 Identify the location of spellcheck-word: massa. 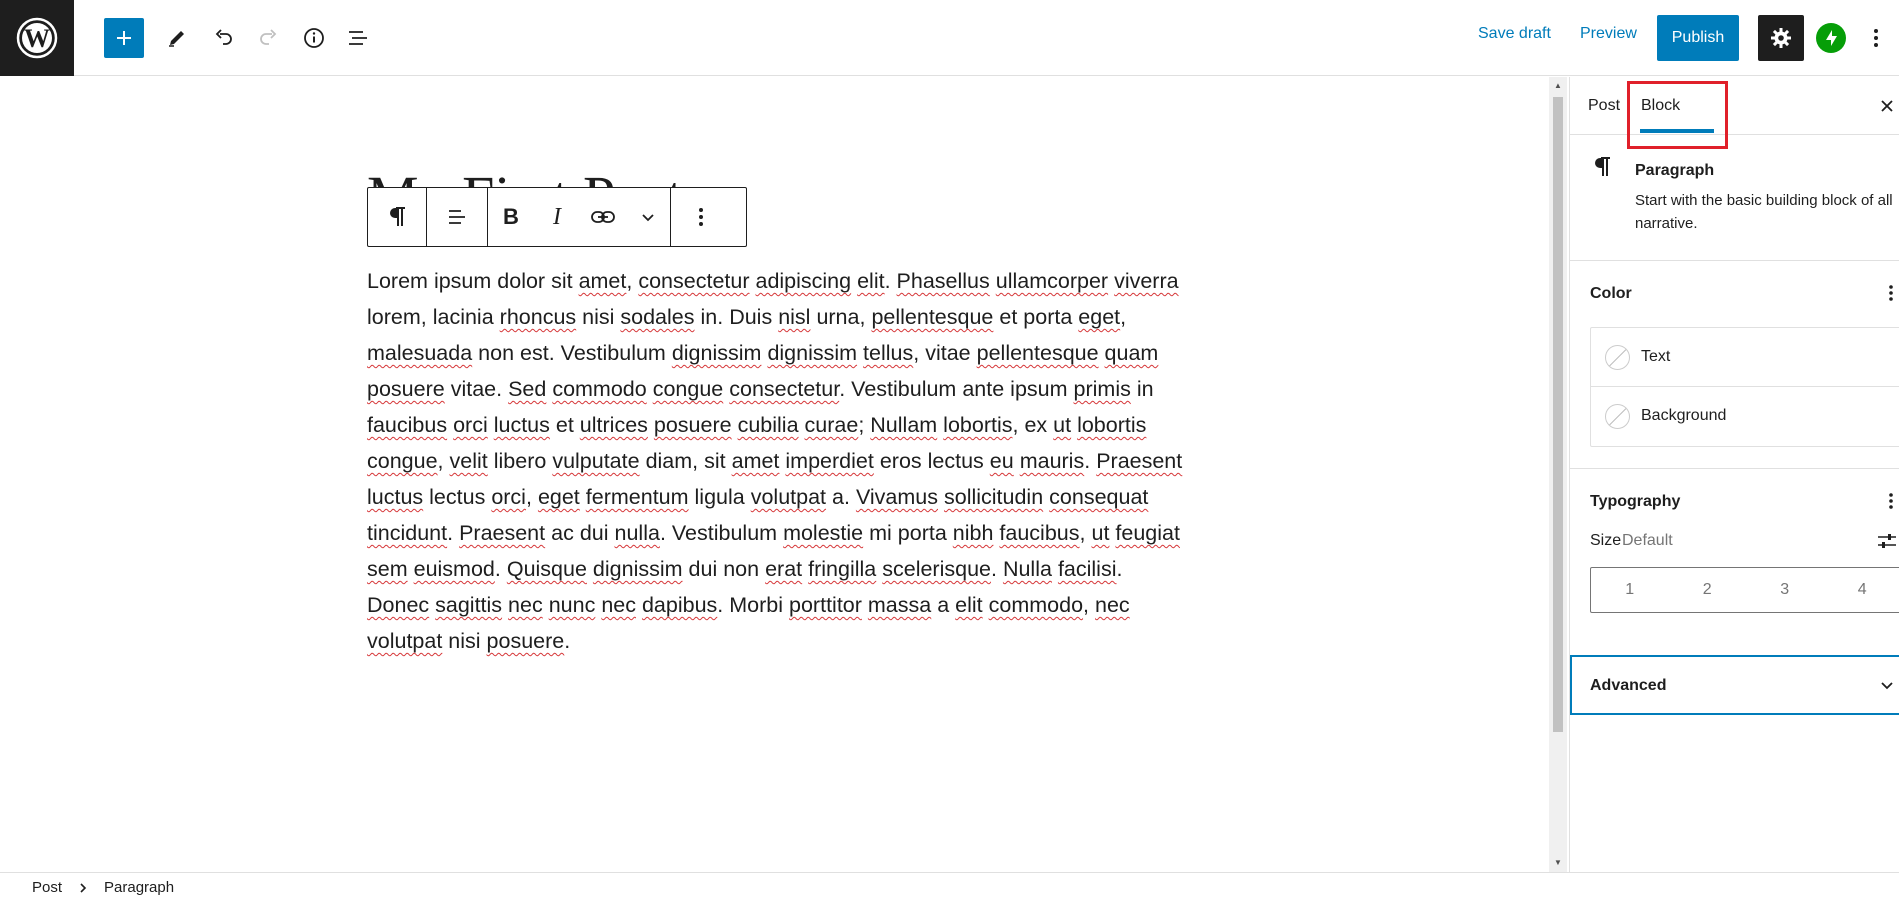
(899, 605).